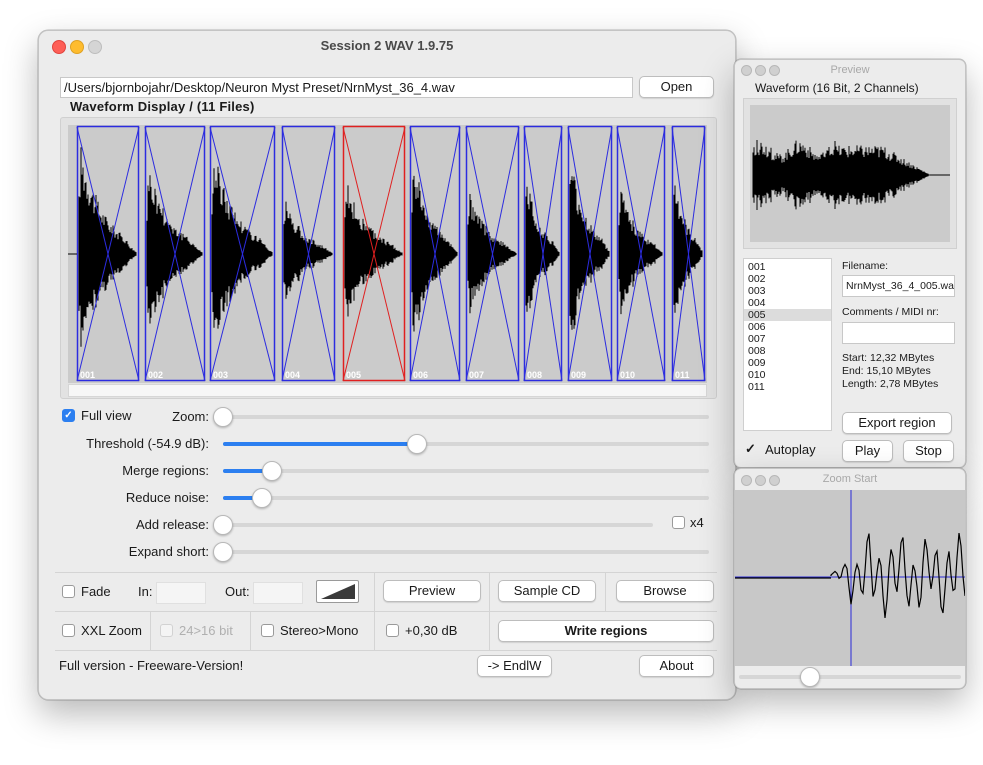 The height and width of the screenshot is (765, 983). I want to click on fade-curve-icon, so click(338, 591).